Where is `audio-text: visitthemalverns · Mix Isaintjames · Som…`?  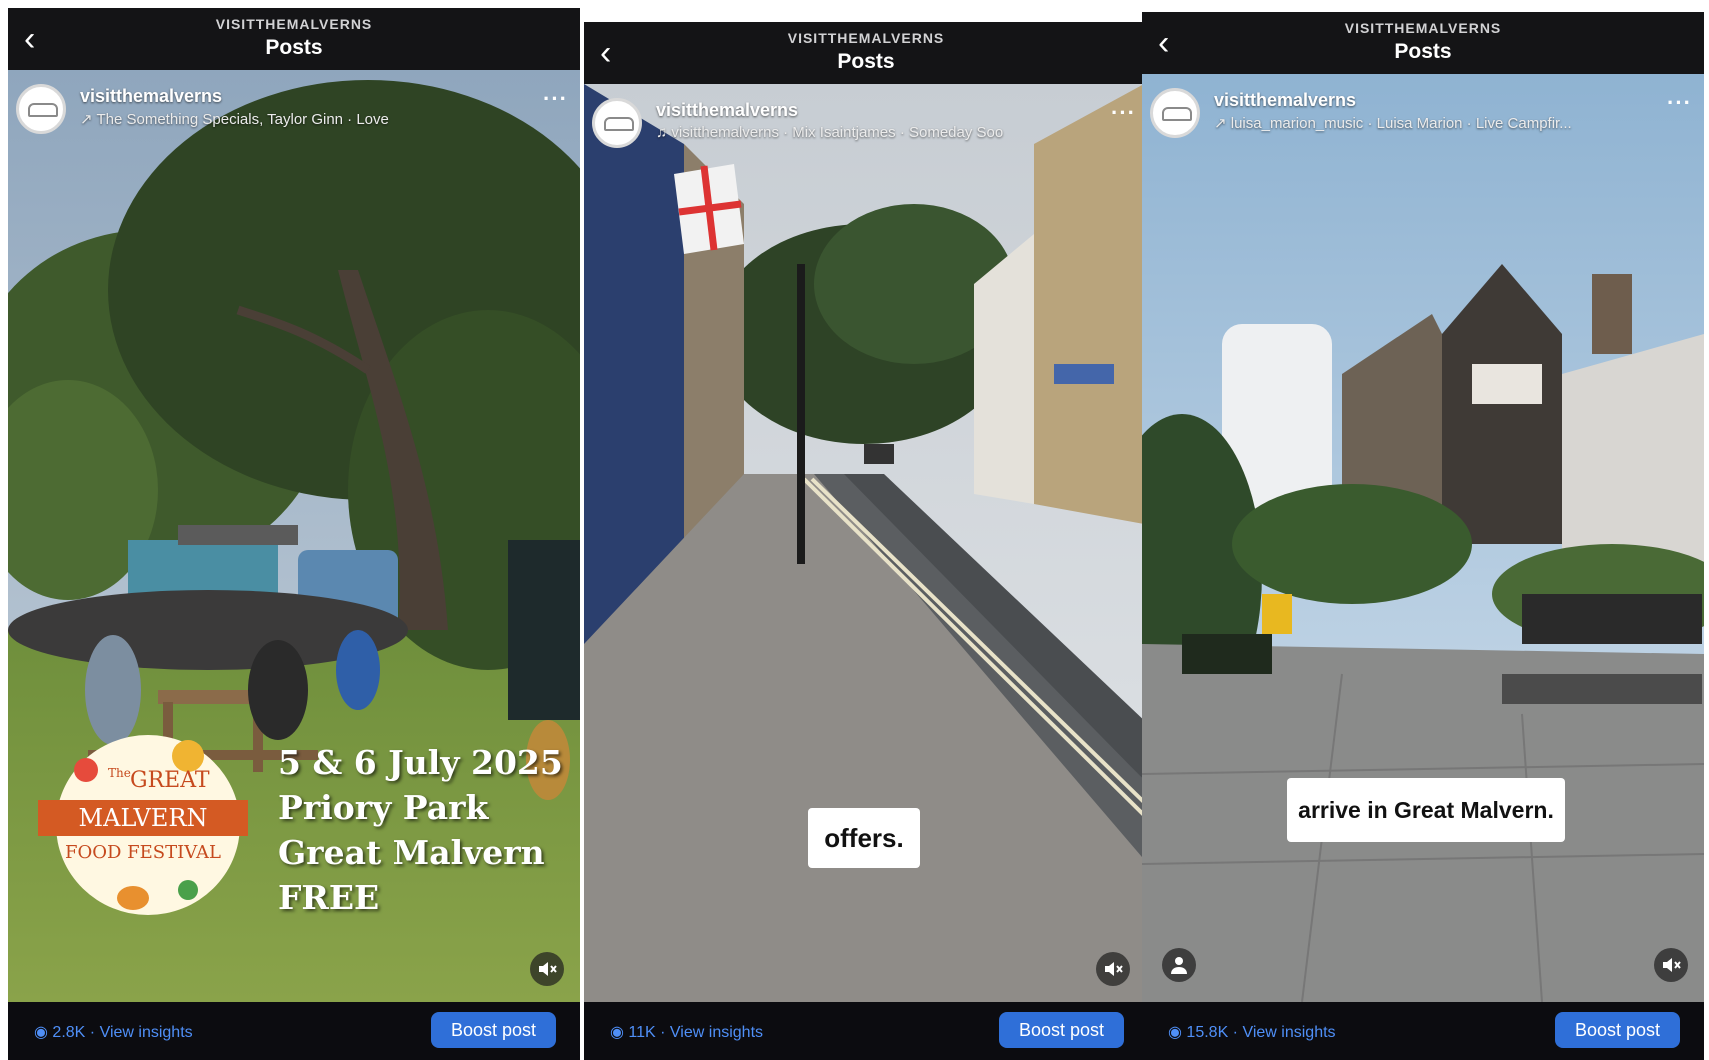
audio-text: visitthemalverns · Mix Isaintjames · Som… is located at coordinates (837, 132).